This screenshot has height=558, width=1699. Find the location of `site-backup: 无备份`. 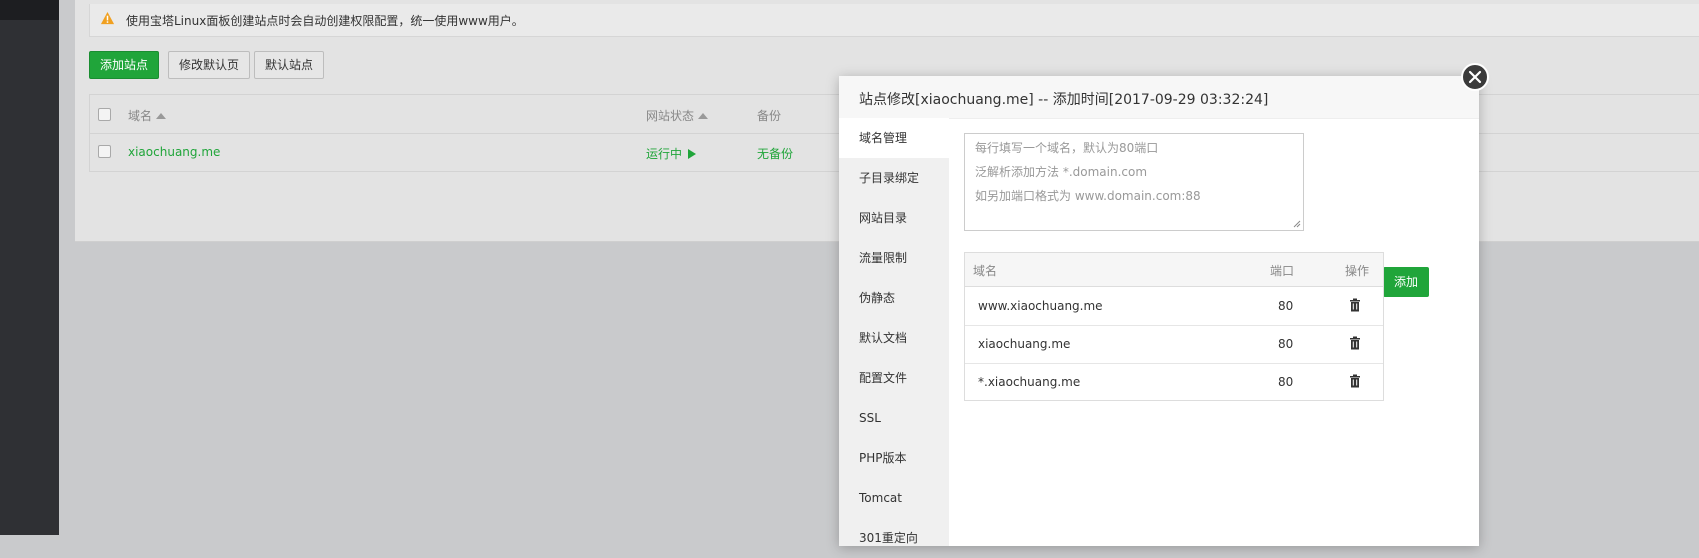

site-backup: 无备份 is located at coordinates (775, 153).